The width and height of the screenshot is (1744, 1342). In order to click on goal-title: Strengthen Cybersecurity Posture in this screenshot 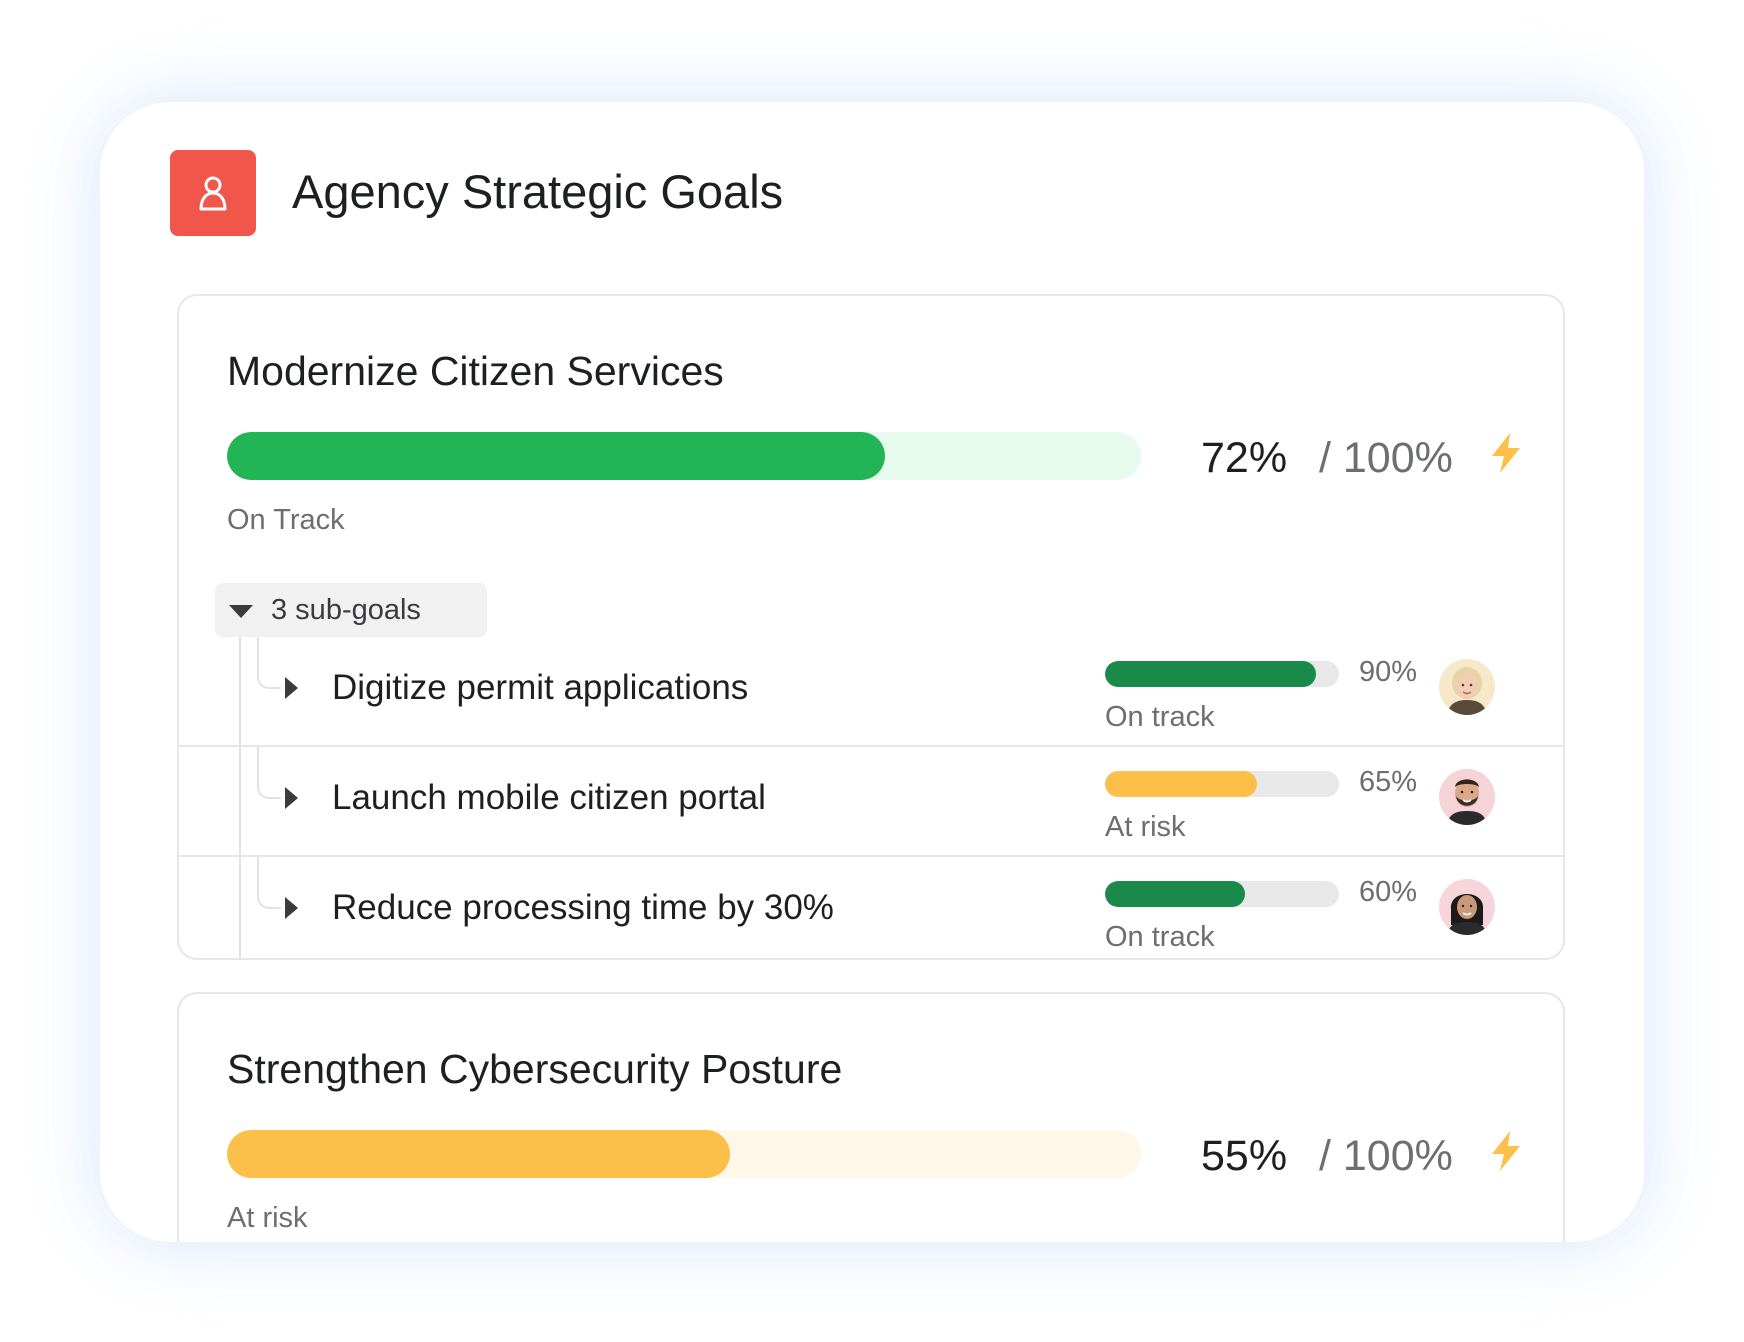, I will do `click(534, 1069)`.